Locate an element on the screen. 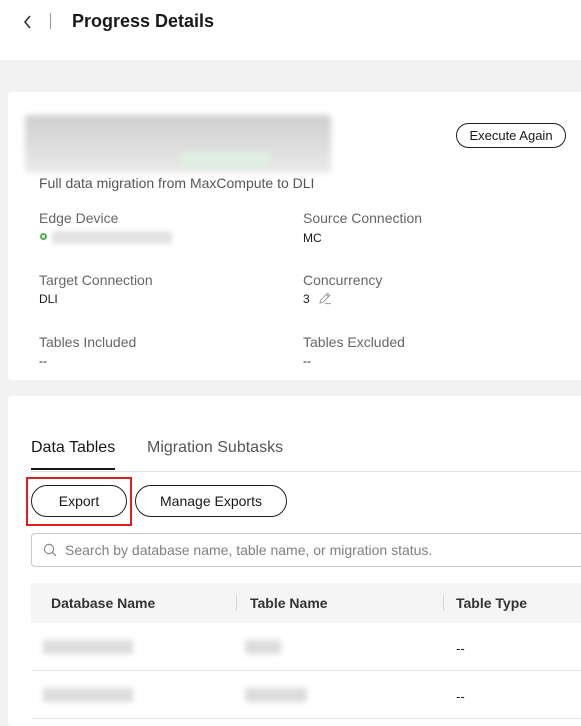 The image size is (581, 726). tables-included-label: Tables Included is located at coordinates (88, 342).